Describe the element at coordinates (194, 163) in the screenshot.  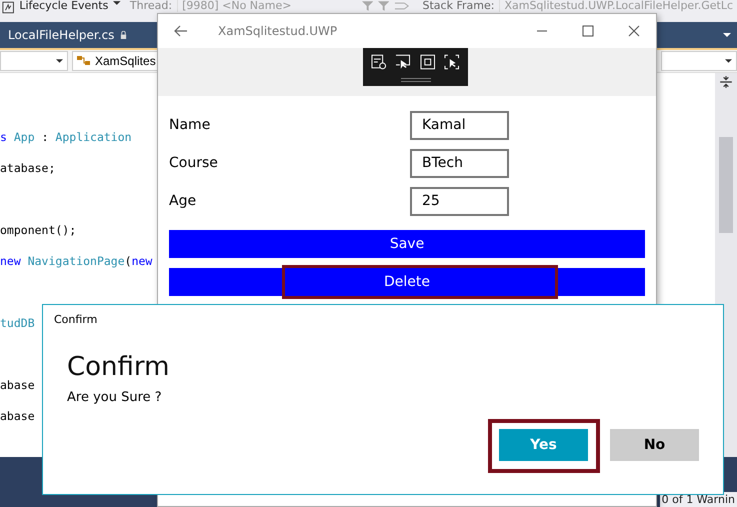
I see `field-label: Course` at that location.